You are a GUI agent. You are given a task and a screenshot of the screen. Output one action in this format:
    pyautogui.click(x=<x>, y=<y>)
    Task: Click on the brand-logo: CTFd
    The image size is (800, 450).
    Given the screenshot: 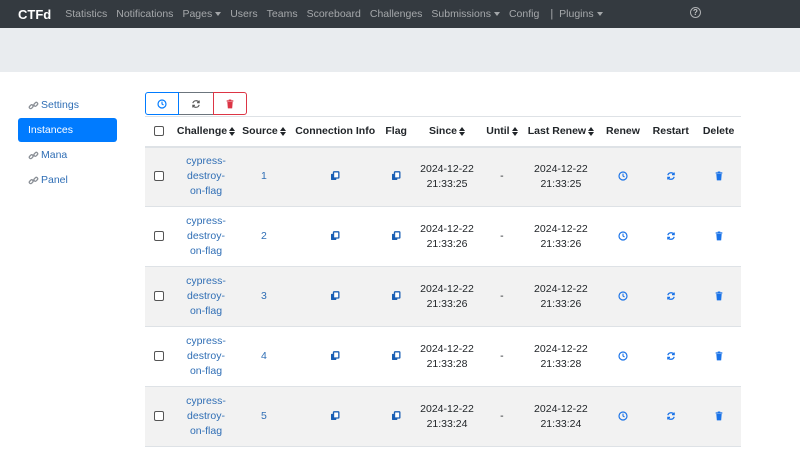 What is the action you would take?
    pyautogui.click(x=34, y=14)
    